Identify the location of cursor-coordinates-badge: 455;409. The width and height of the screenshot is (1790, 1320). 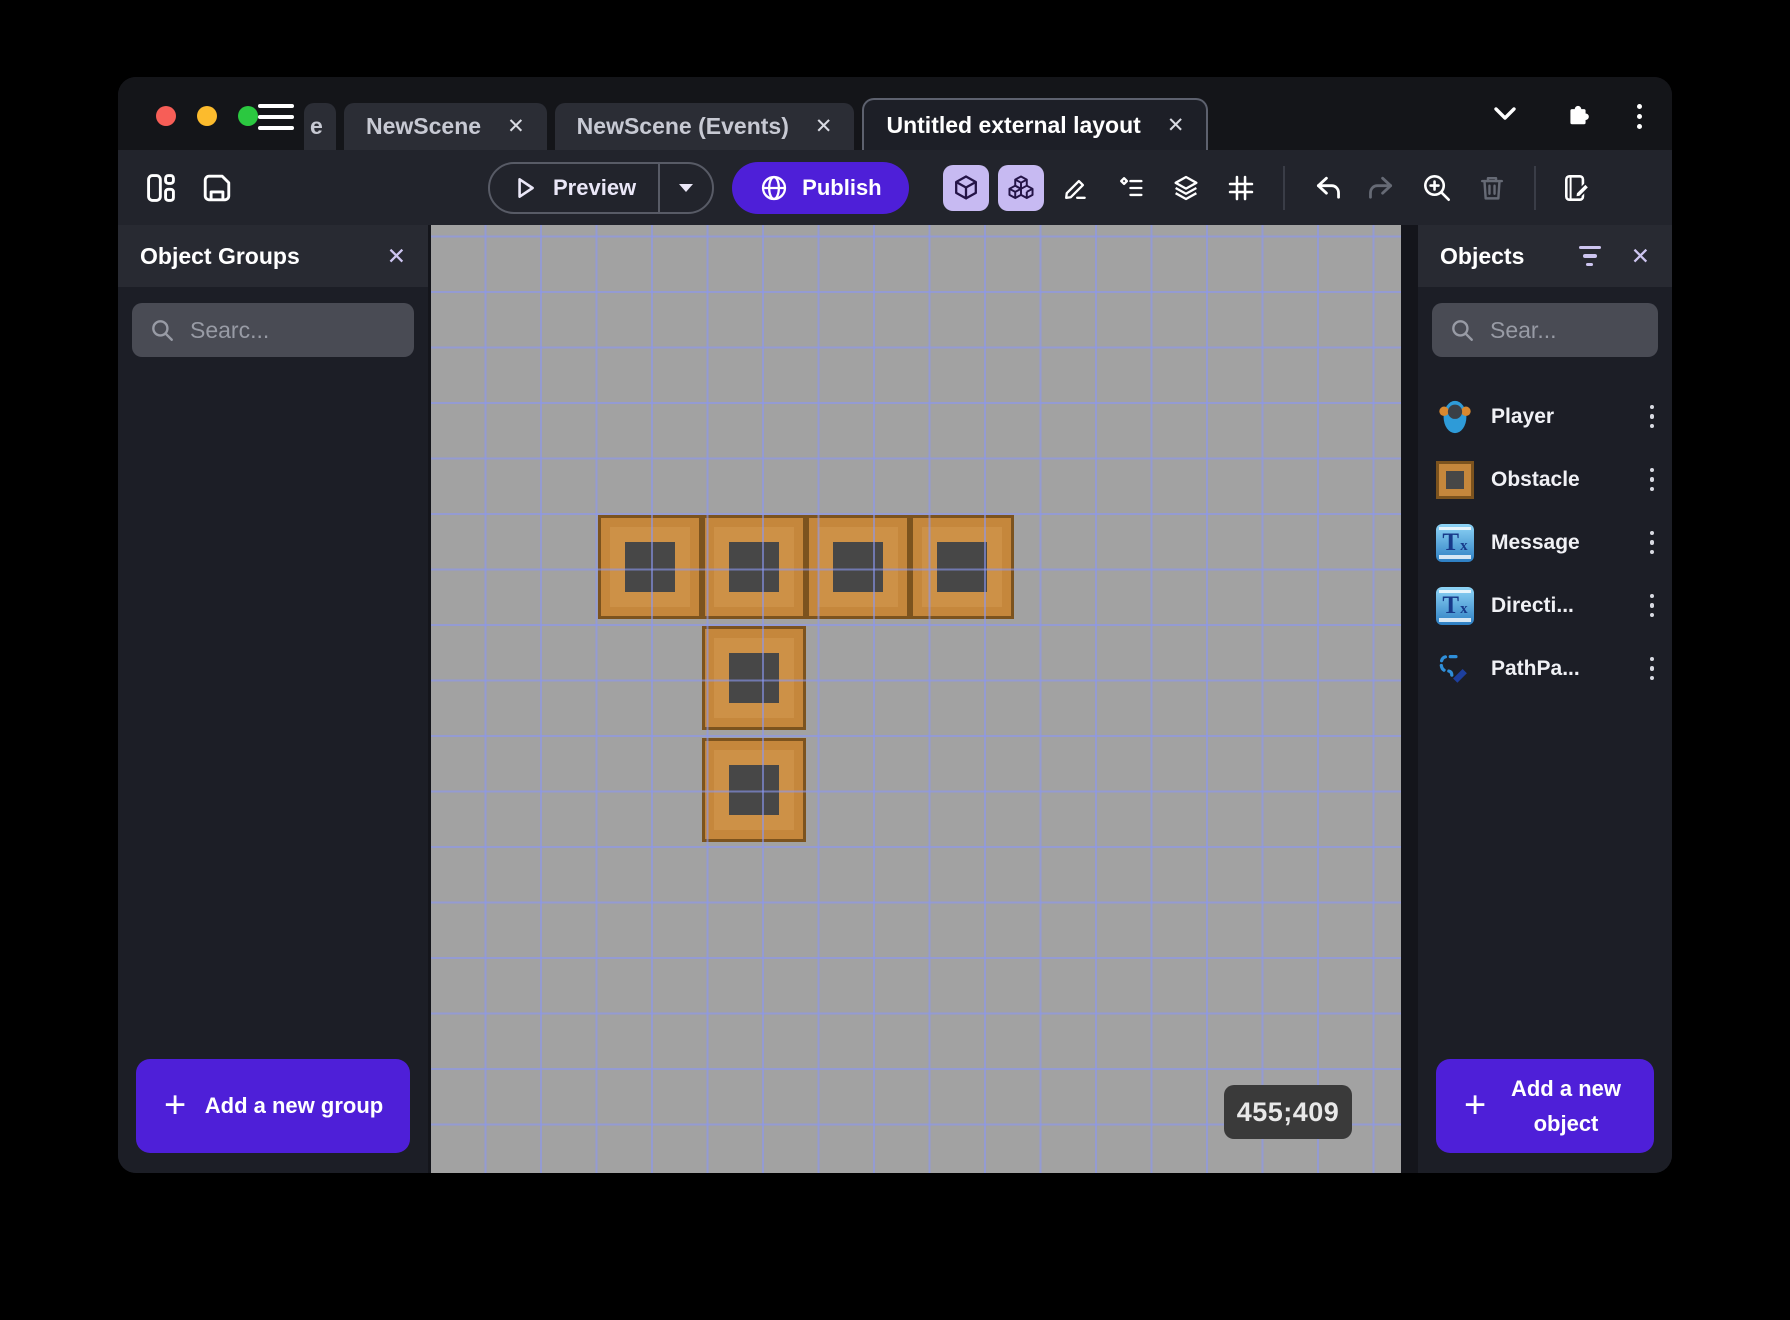
(1288, 1112).